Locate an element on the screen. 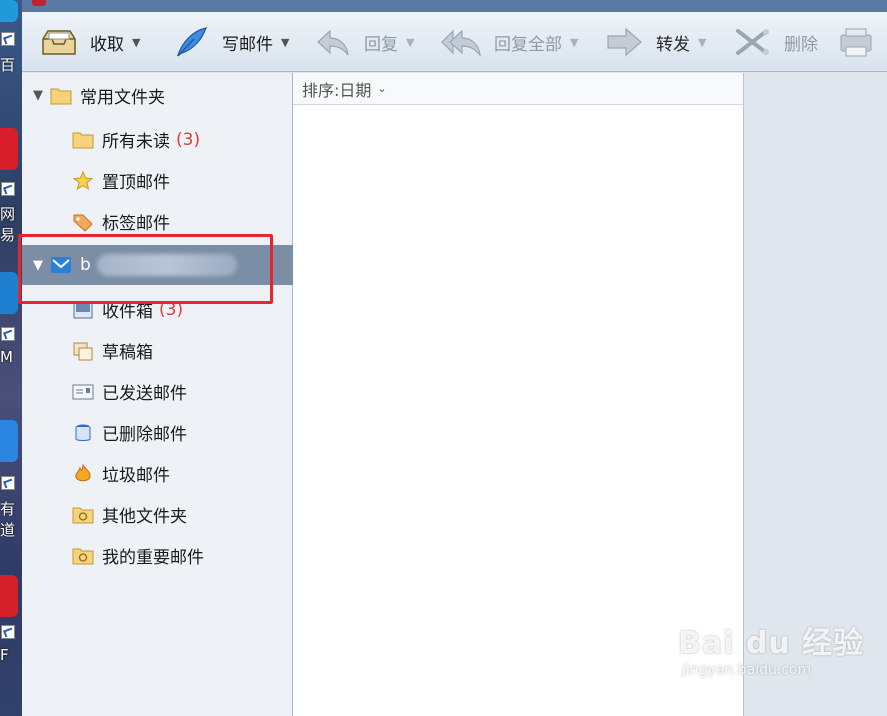 The width and height of the screenshot is (887, 716). tree-group-common: ▼ 常用文件夹 is located at coordinates (157, 95).